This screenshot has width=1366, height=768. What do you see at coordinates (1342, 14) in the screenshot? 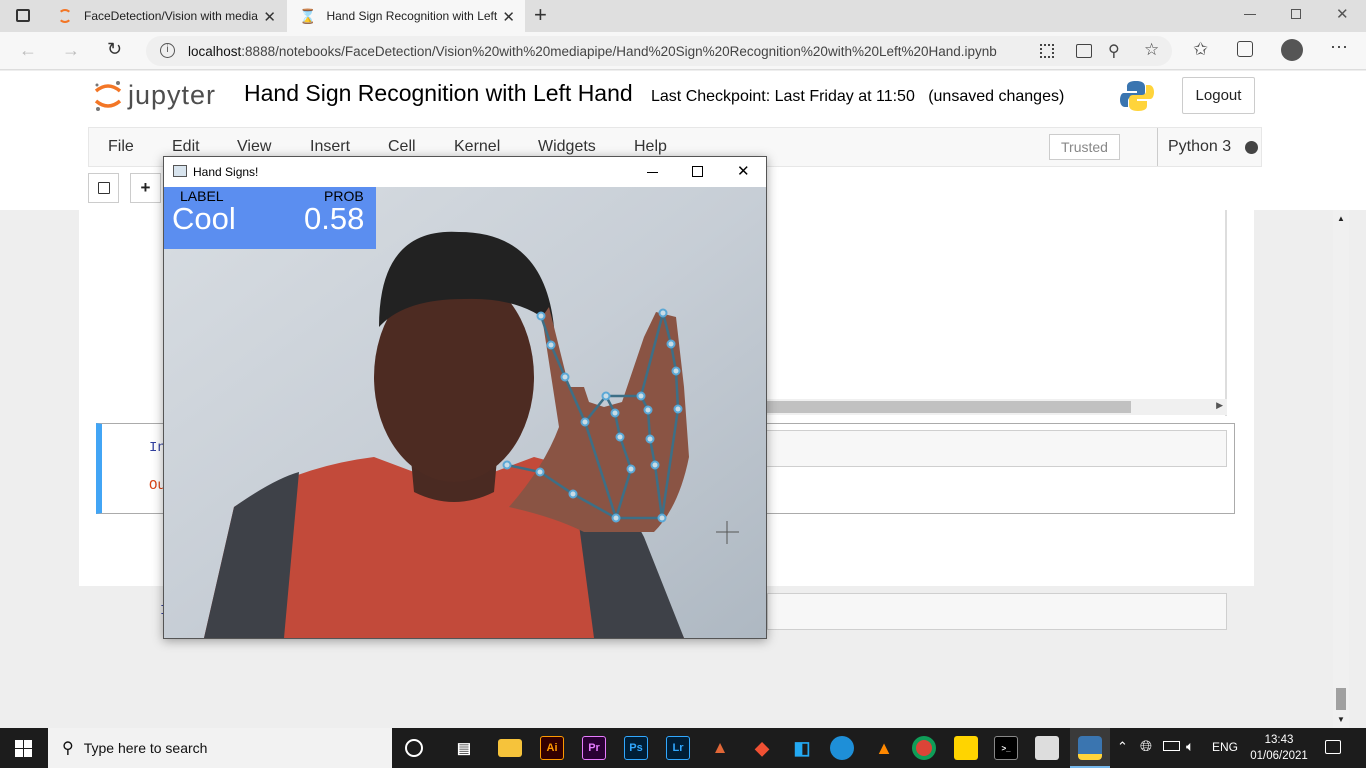
I see `close-window-icon: ✕` at bounding box center [1342, 14].